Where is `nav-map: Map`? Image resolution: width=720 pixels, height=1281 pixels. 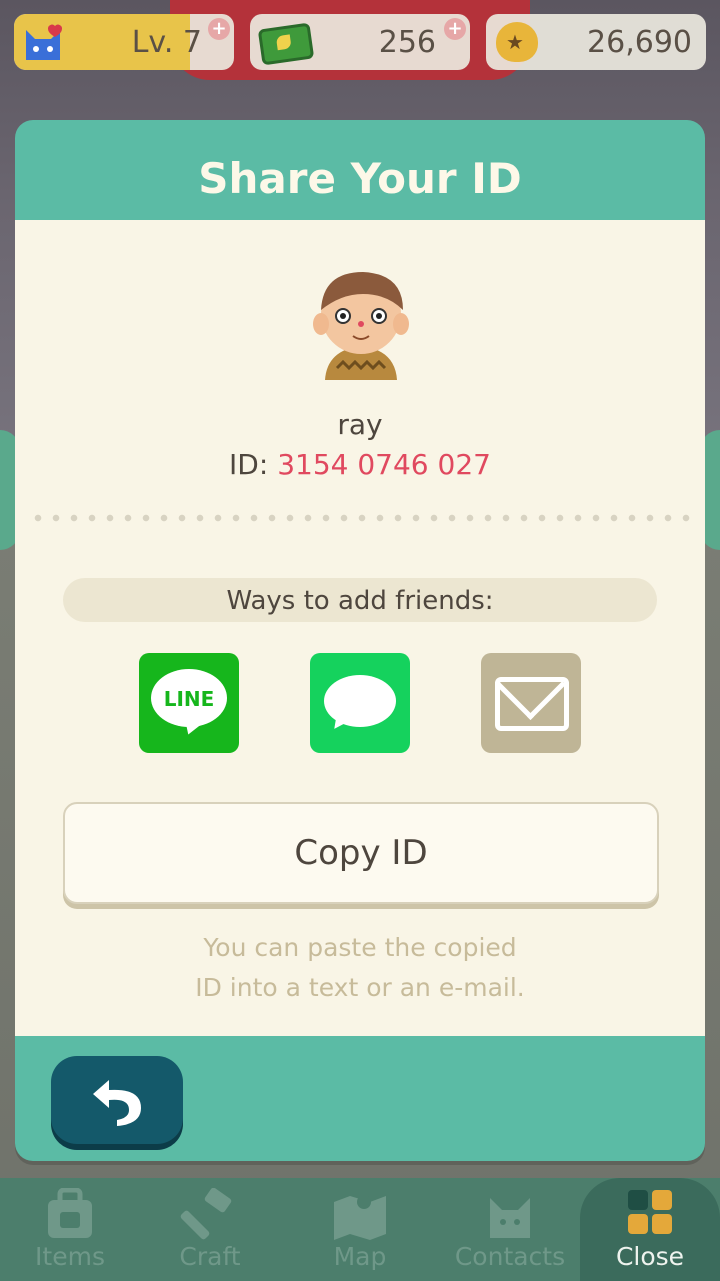 nav-map: Map is located at coordinates (360, 1229).